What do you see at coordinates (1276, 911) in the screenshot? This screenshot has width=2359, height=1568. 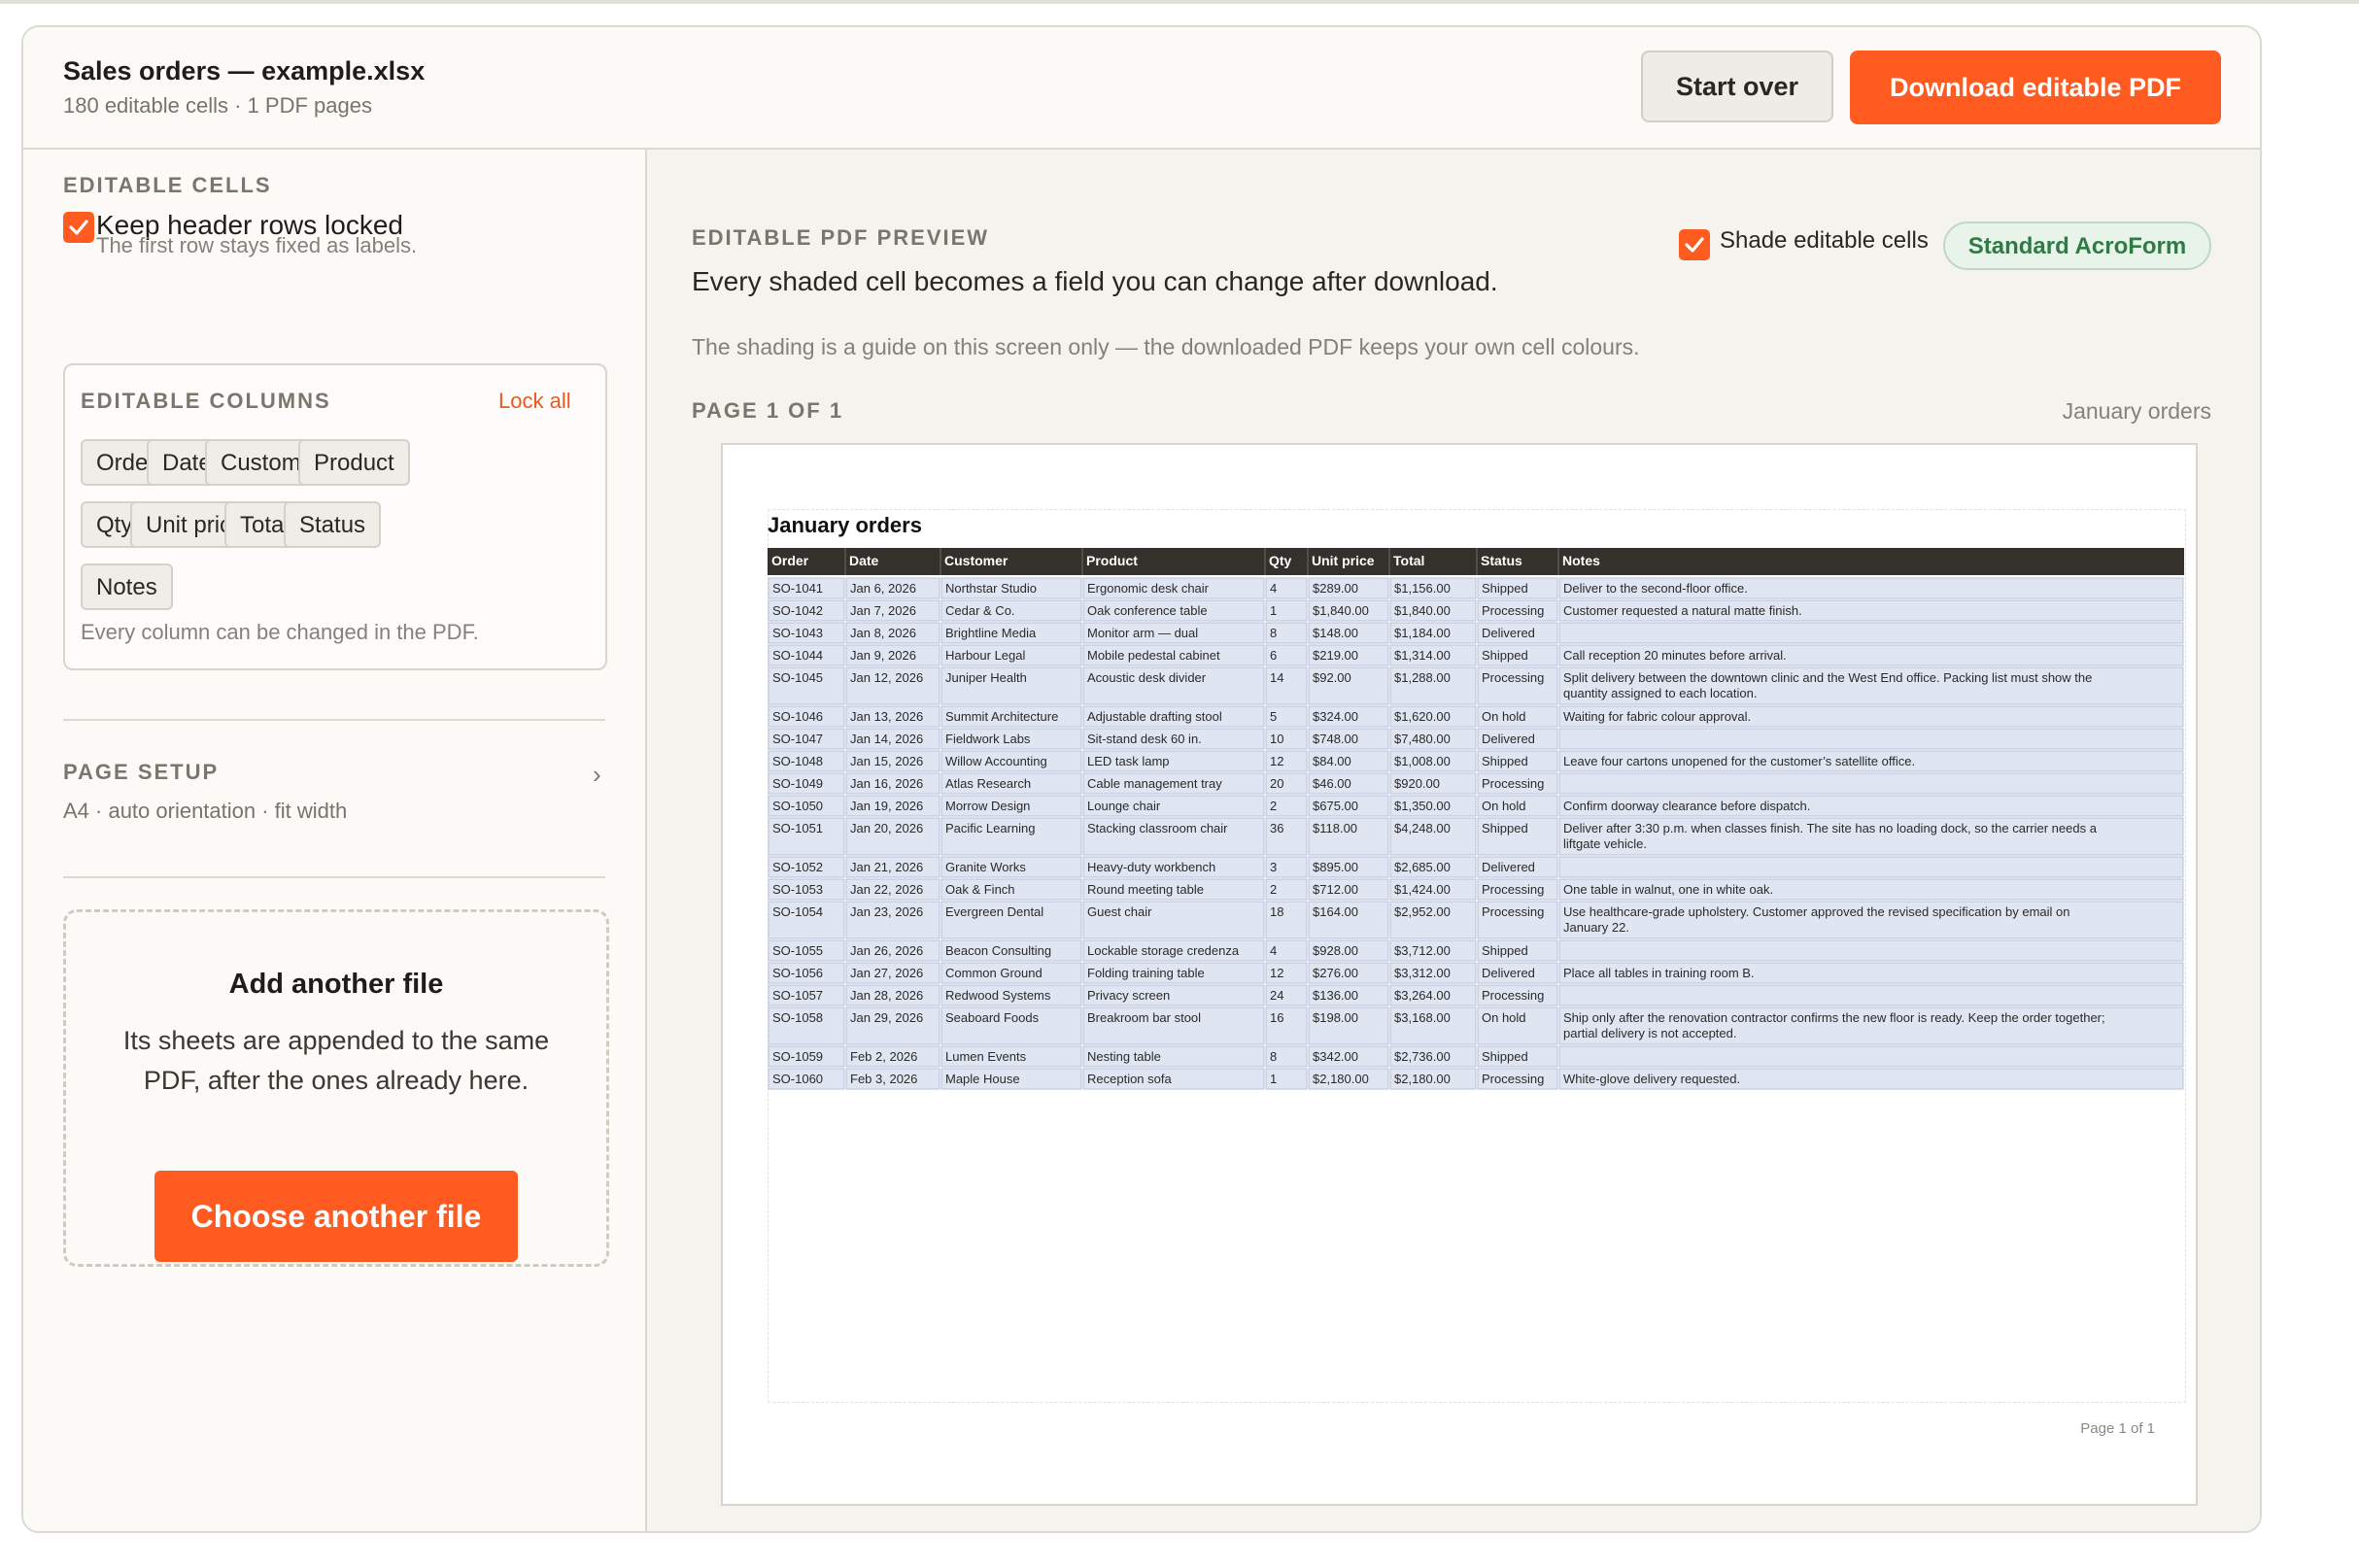 I see `cell-text: 18` at bounding box center [1276, 911].